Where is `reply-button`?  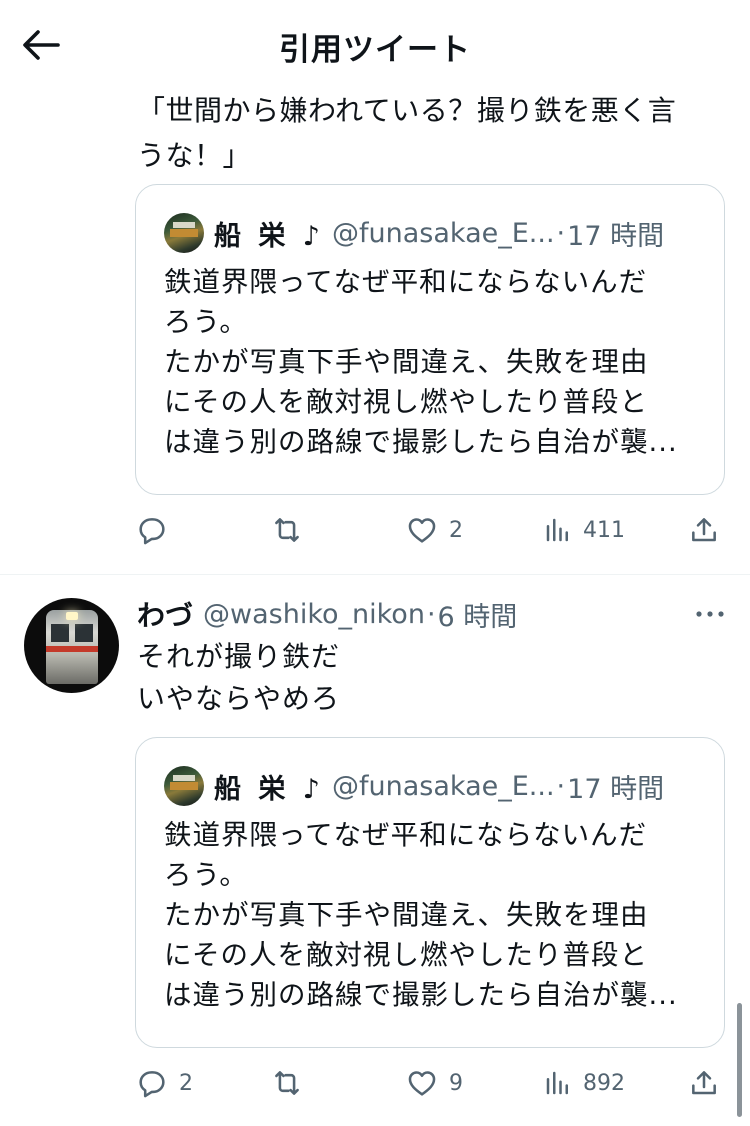
reply-button is located at coordinates (157, 530).